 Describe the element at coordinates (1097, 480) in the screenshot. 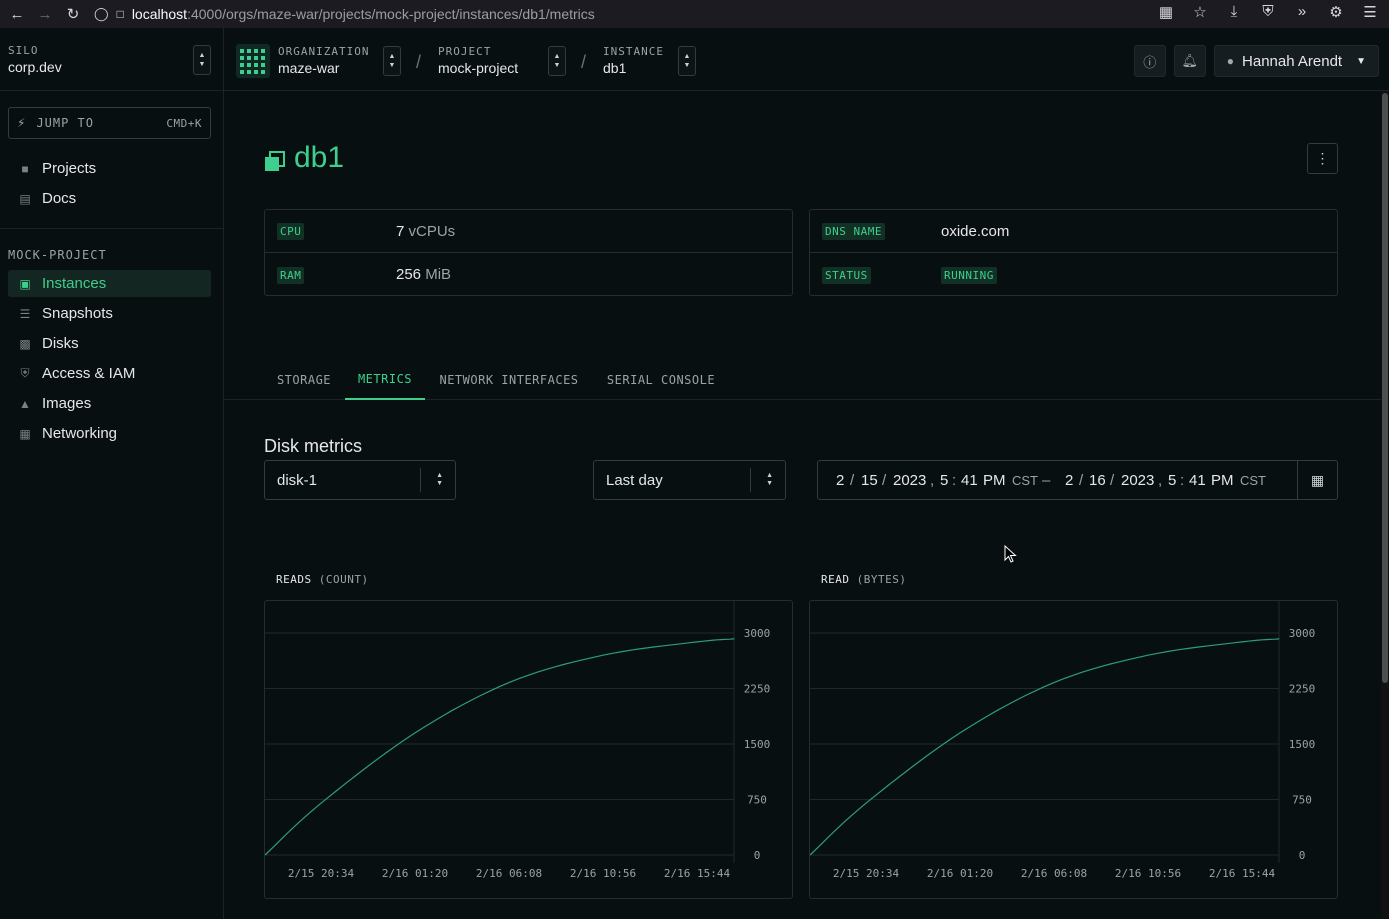

I see `end-day: 16` at that location.